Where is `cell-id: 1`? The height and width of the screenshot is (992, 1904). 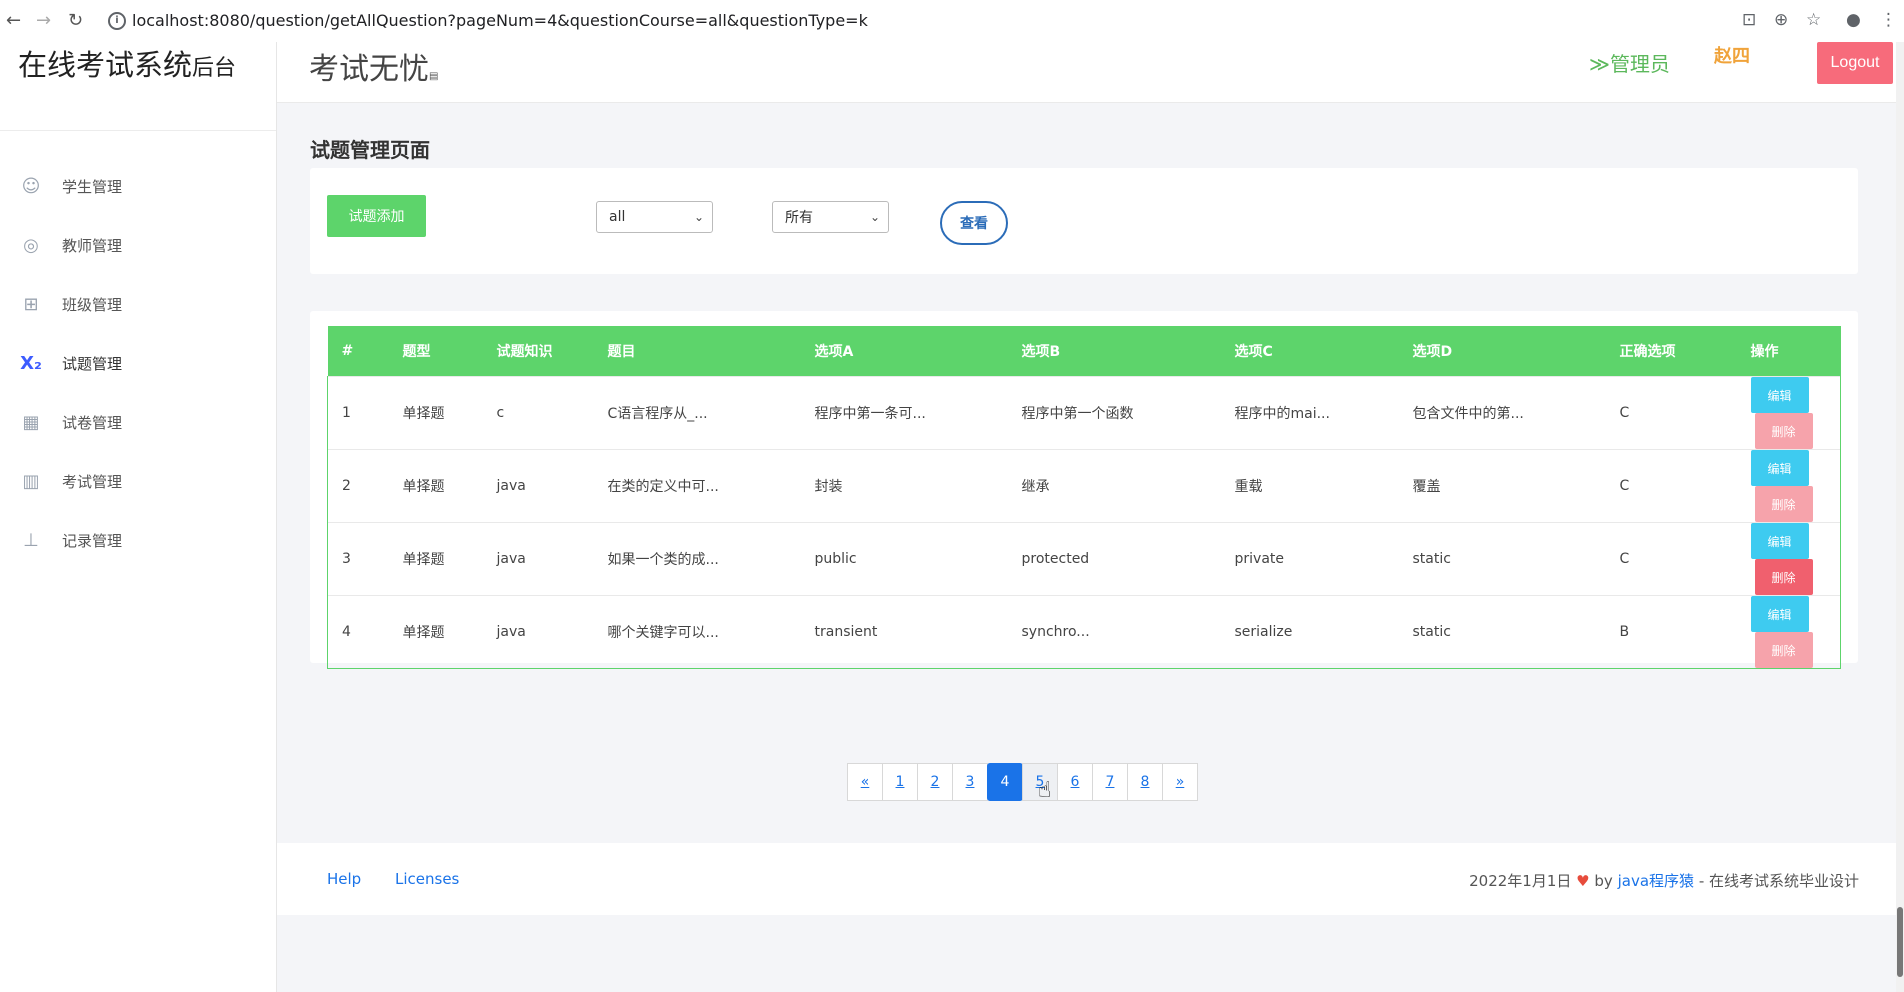 cell-id: 1 is located at coordinates (358, 413).